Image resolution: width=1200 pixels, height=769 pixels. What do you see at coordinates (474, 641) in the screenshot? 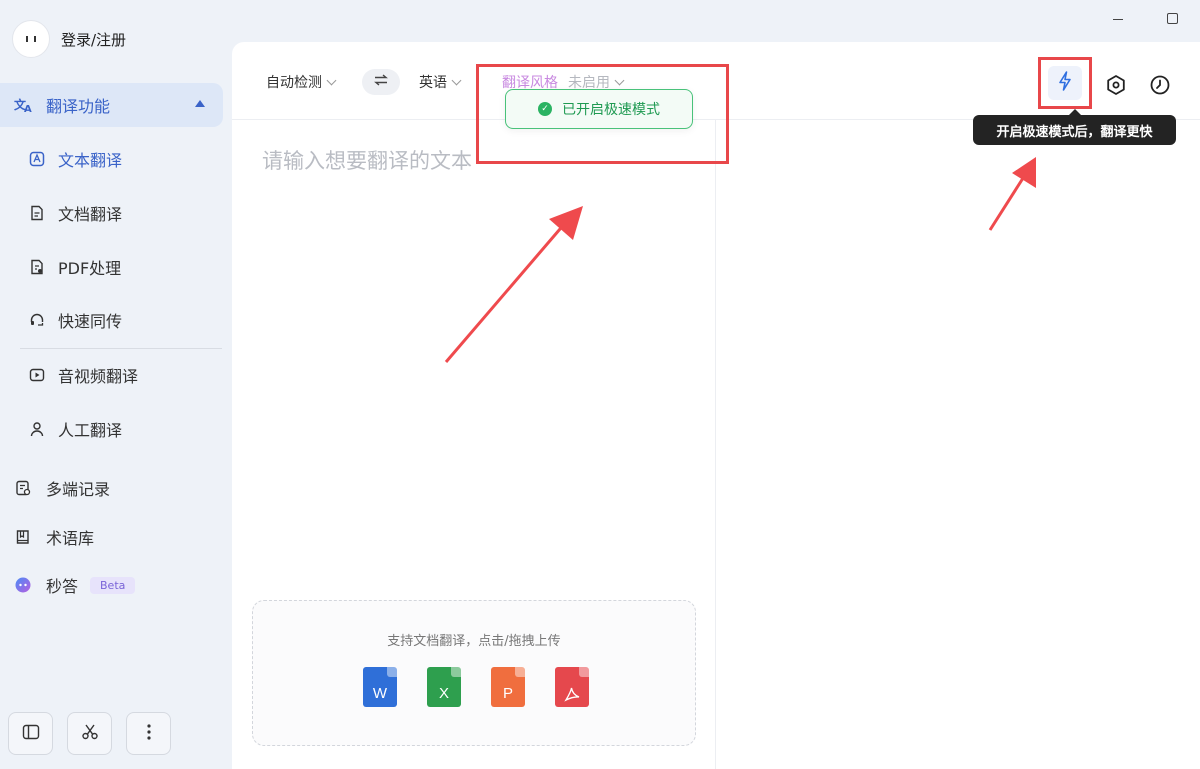
I see `upload-hint: 支持文档翻译，点击/拖拽上传` at bounding box center [474, 641].